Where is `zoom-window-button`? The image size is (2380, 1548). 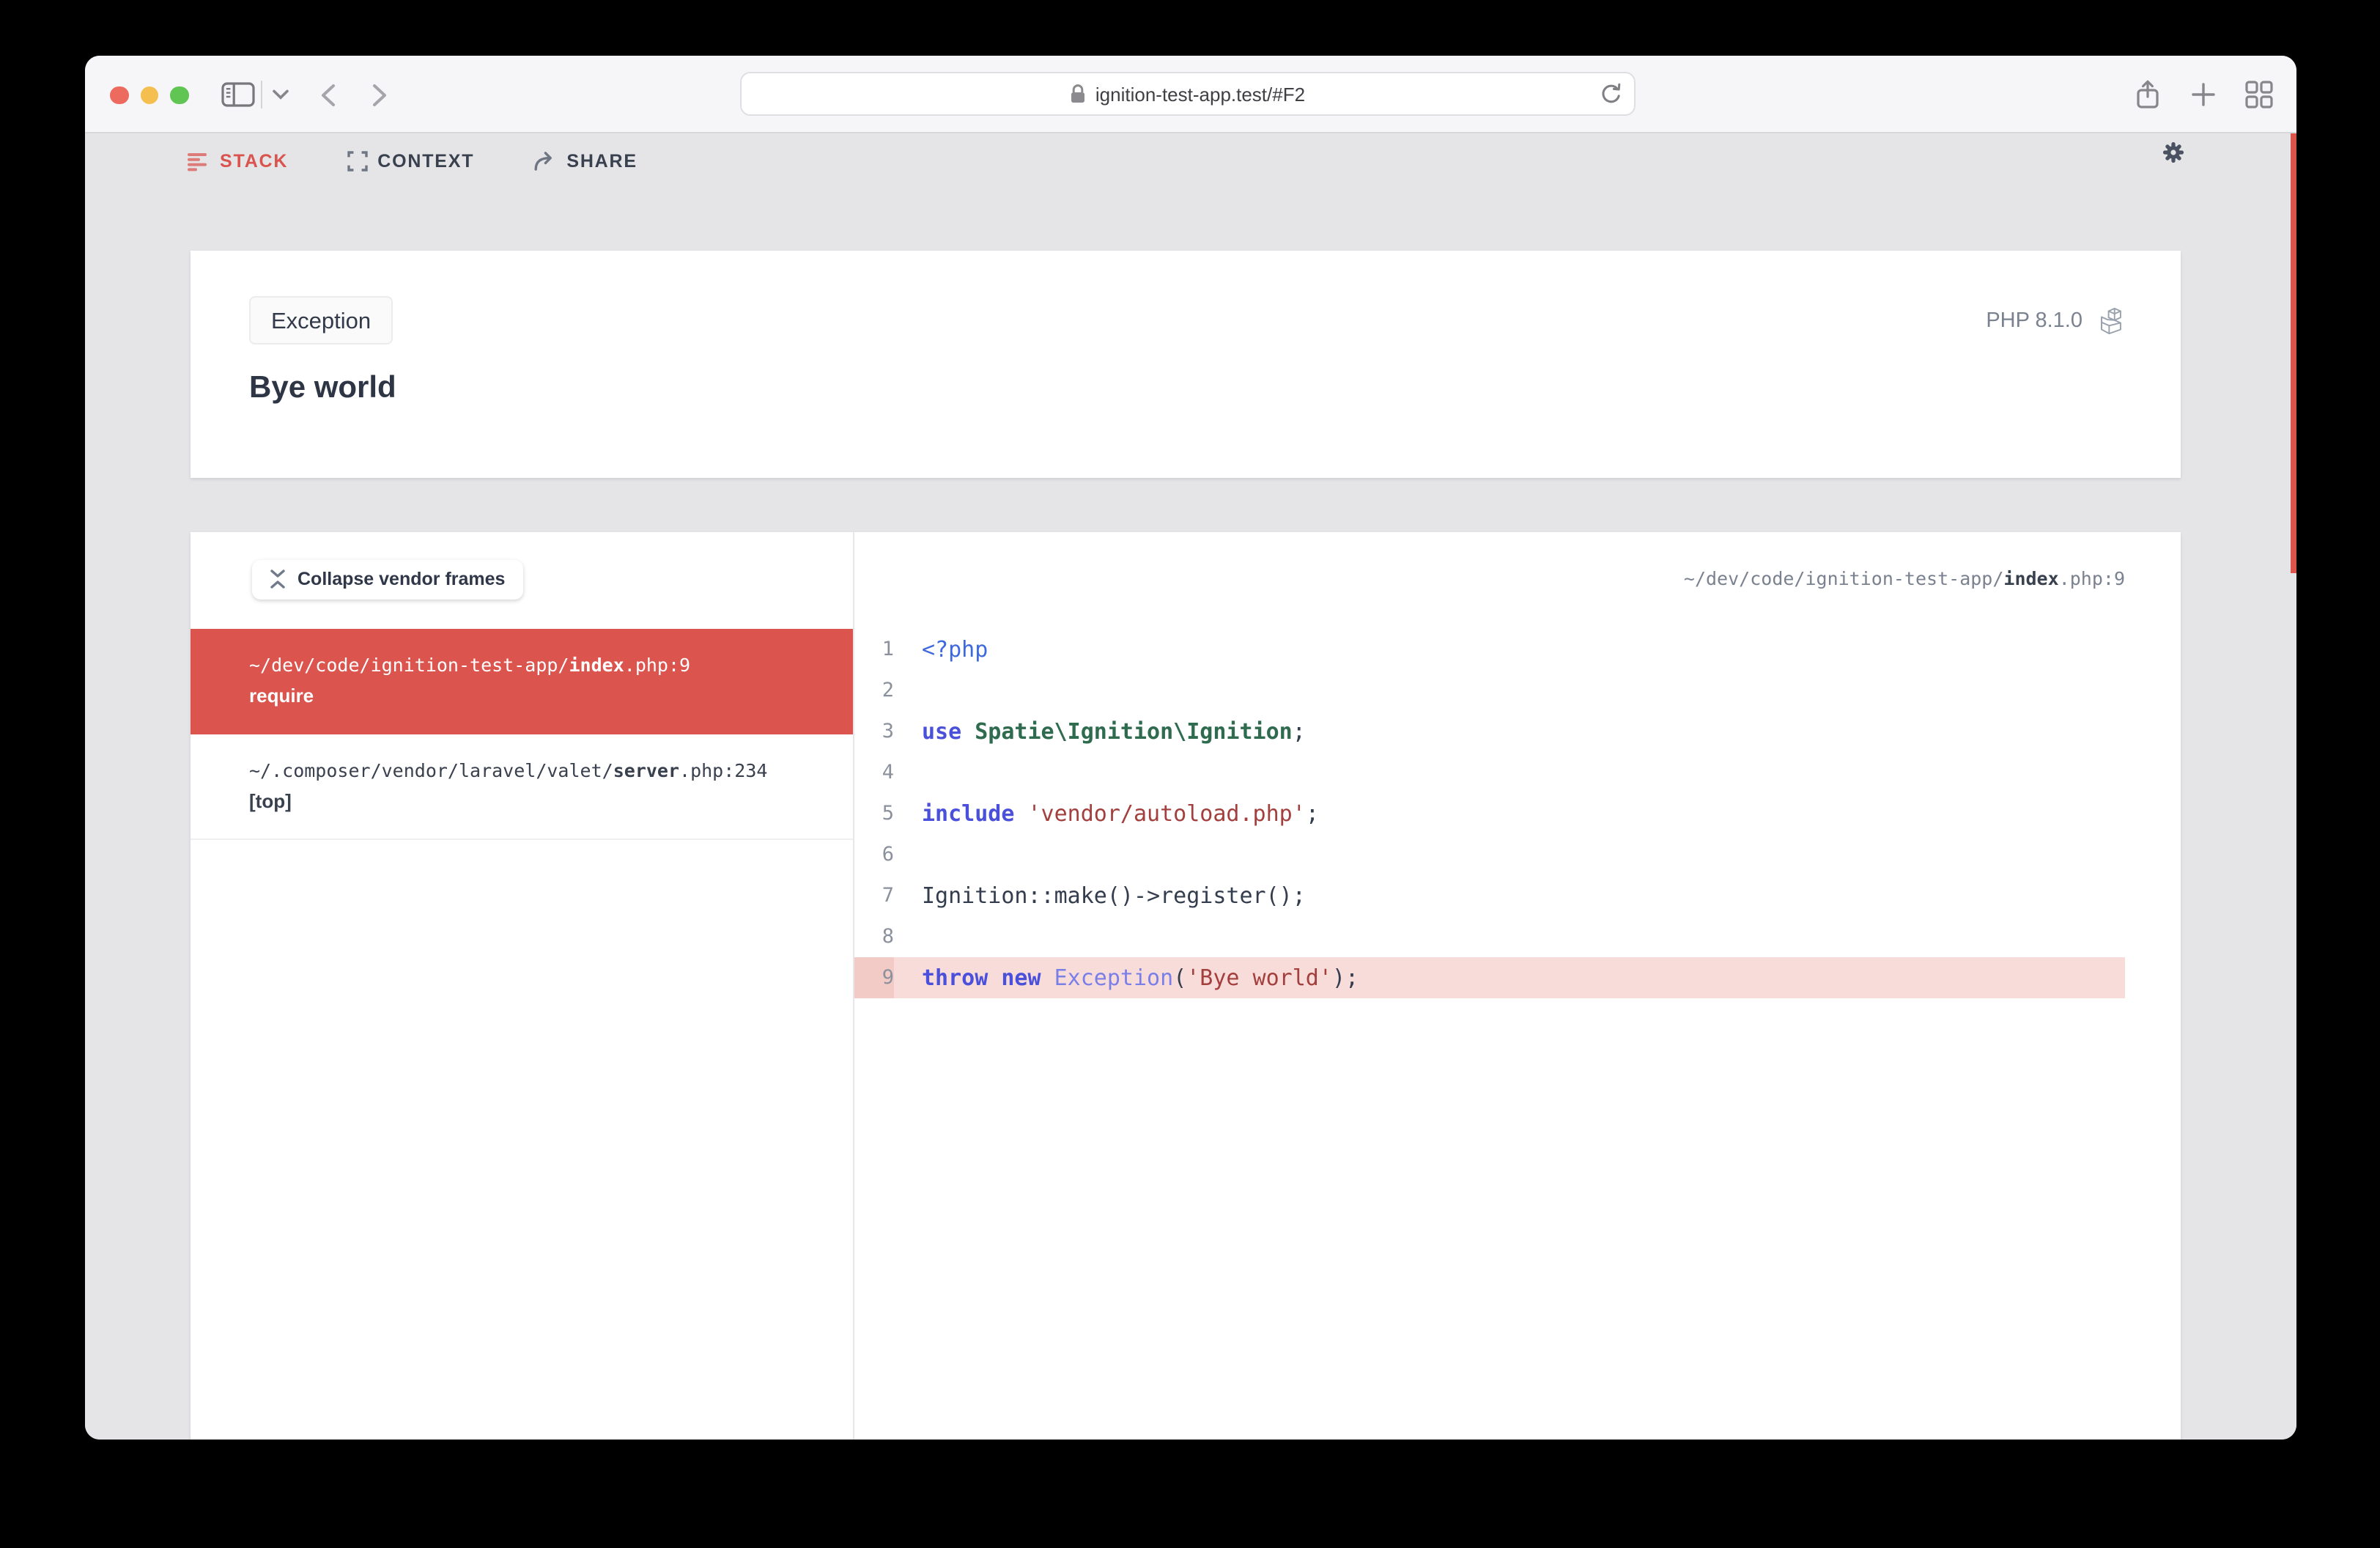 zoom-window-button is located at coordinates (179, 95).